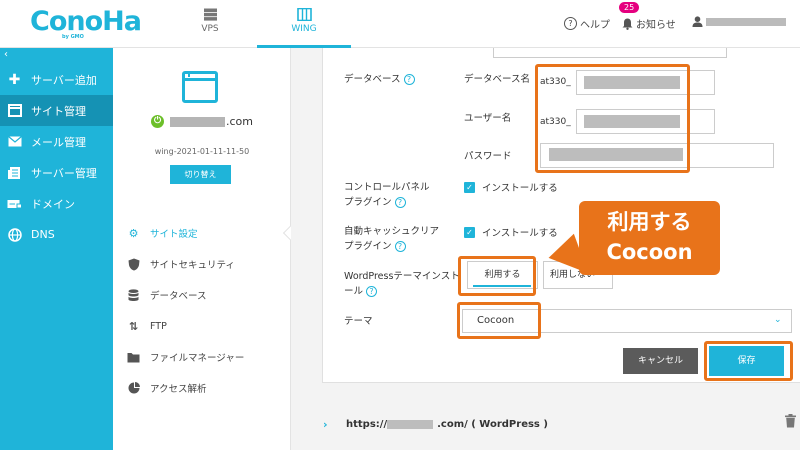  I want to click on menu-file-manager: ファイルマネージャー, so click(185, 357).